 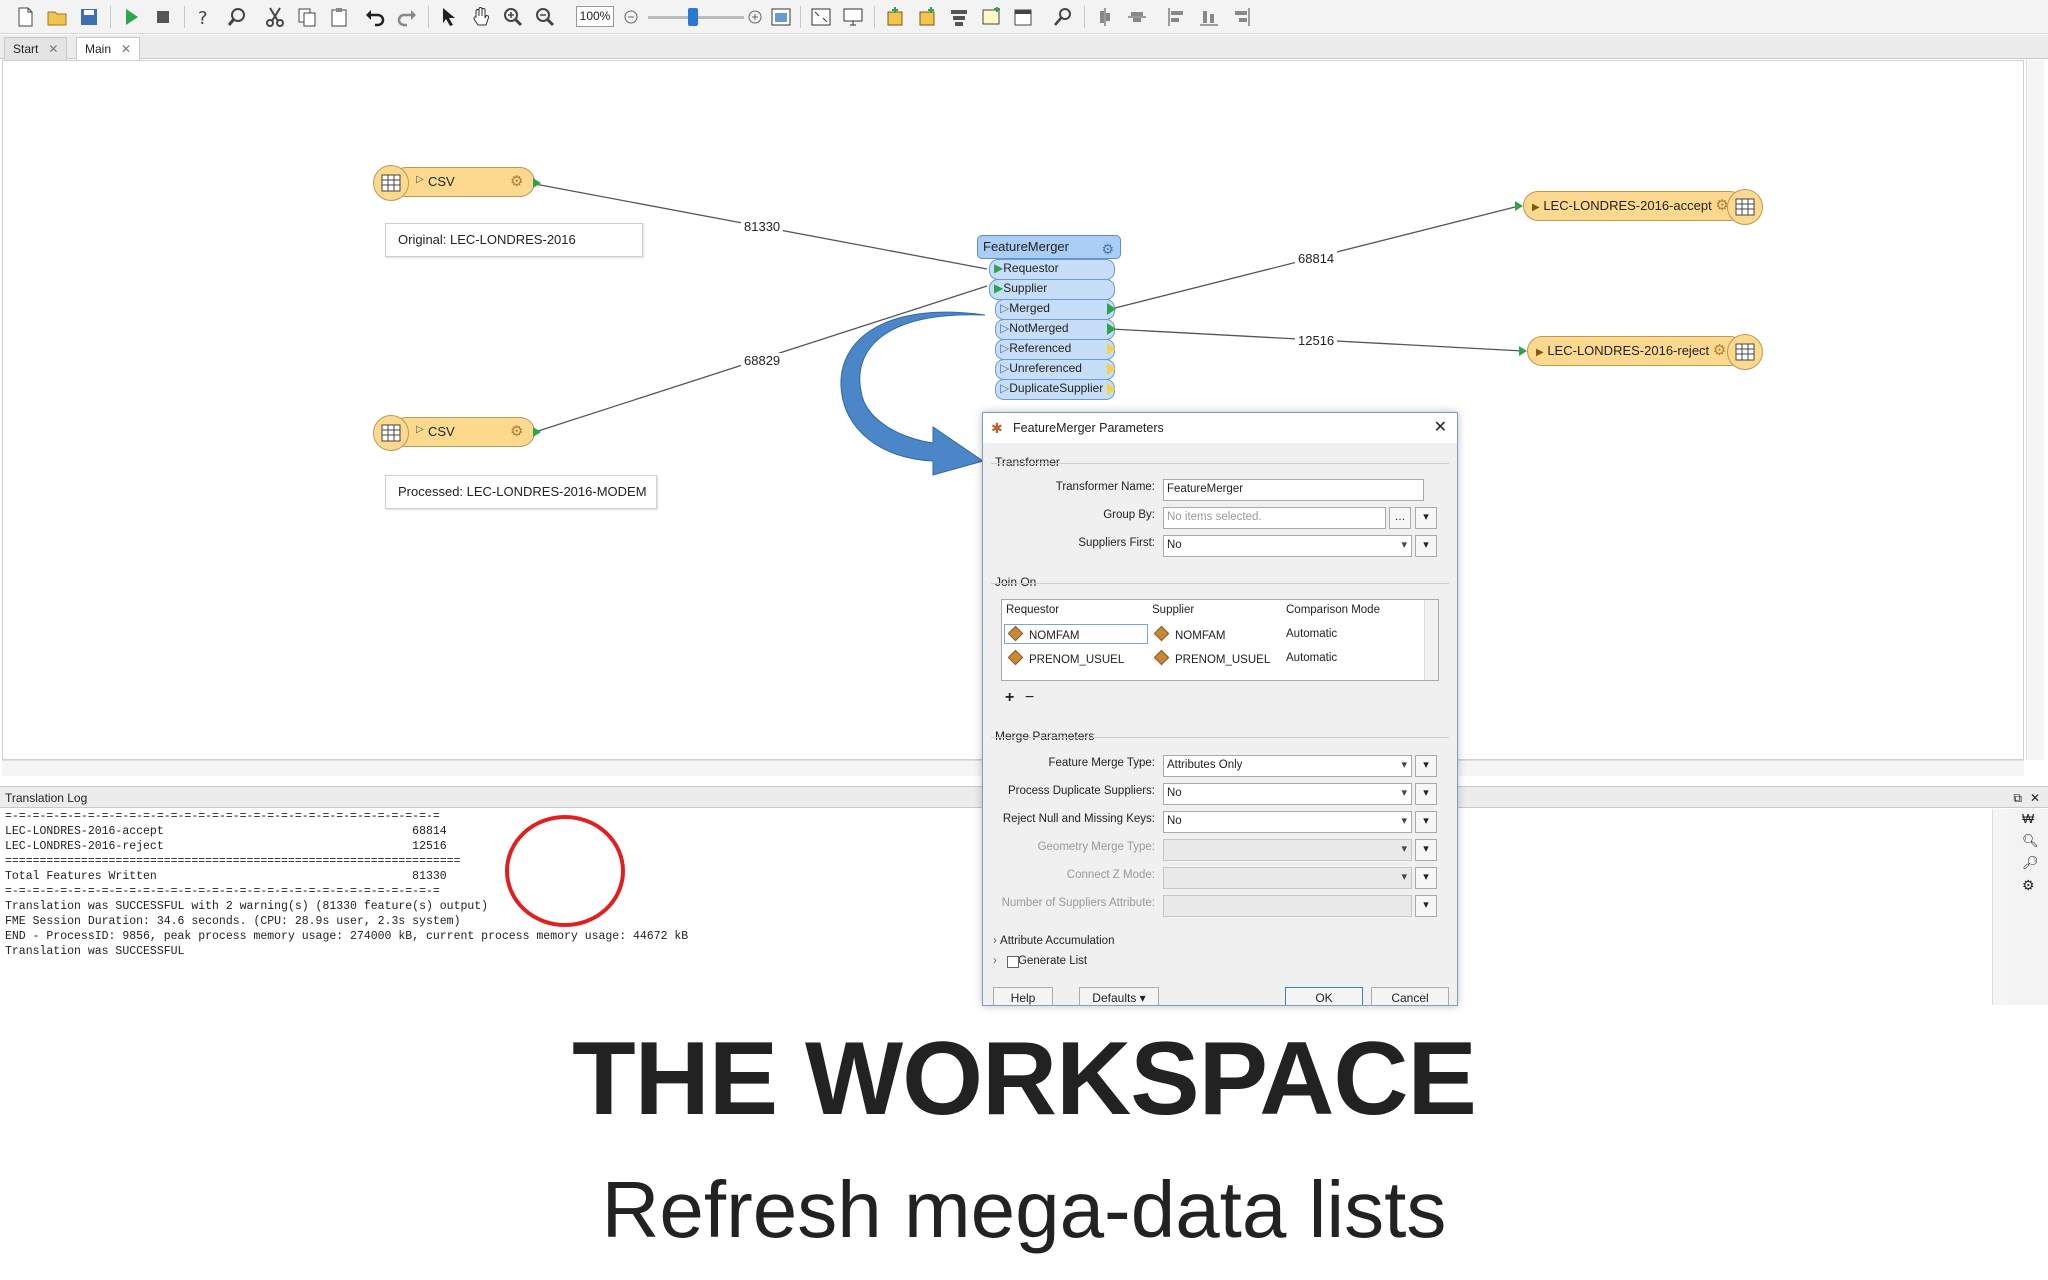 What do you see at coordinates (1055, 349) in the screenshot?
I see `port-referenced: ▷Referenced` at bounding box center [1055, 349].